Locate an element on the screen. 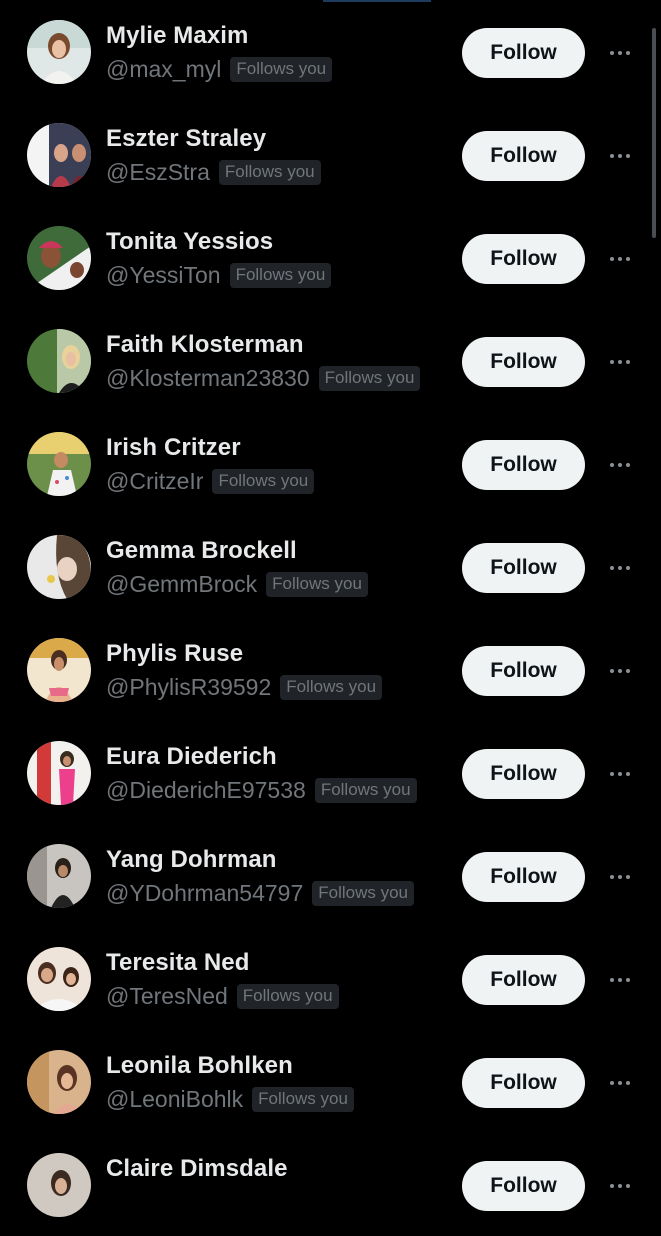 This screenshot has height=1236, width=661. user-name: Tonita Yessios is located at coordinates (189, 242).